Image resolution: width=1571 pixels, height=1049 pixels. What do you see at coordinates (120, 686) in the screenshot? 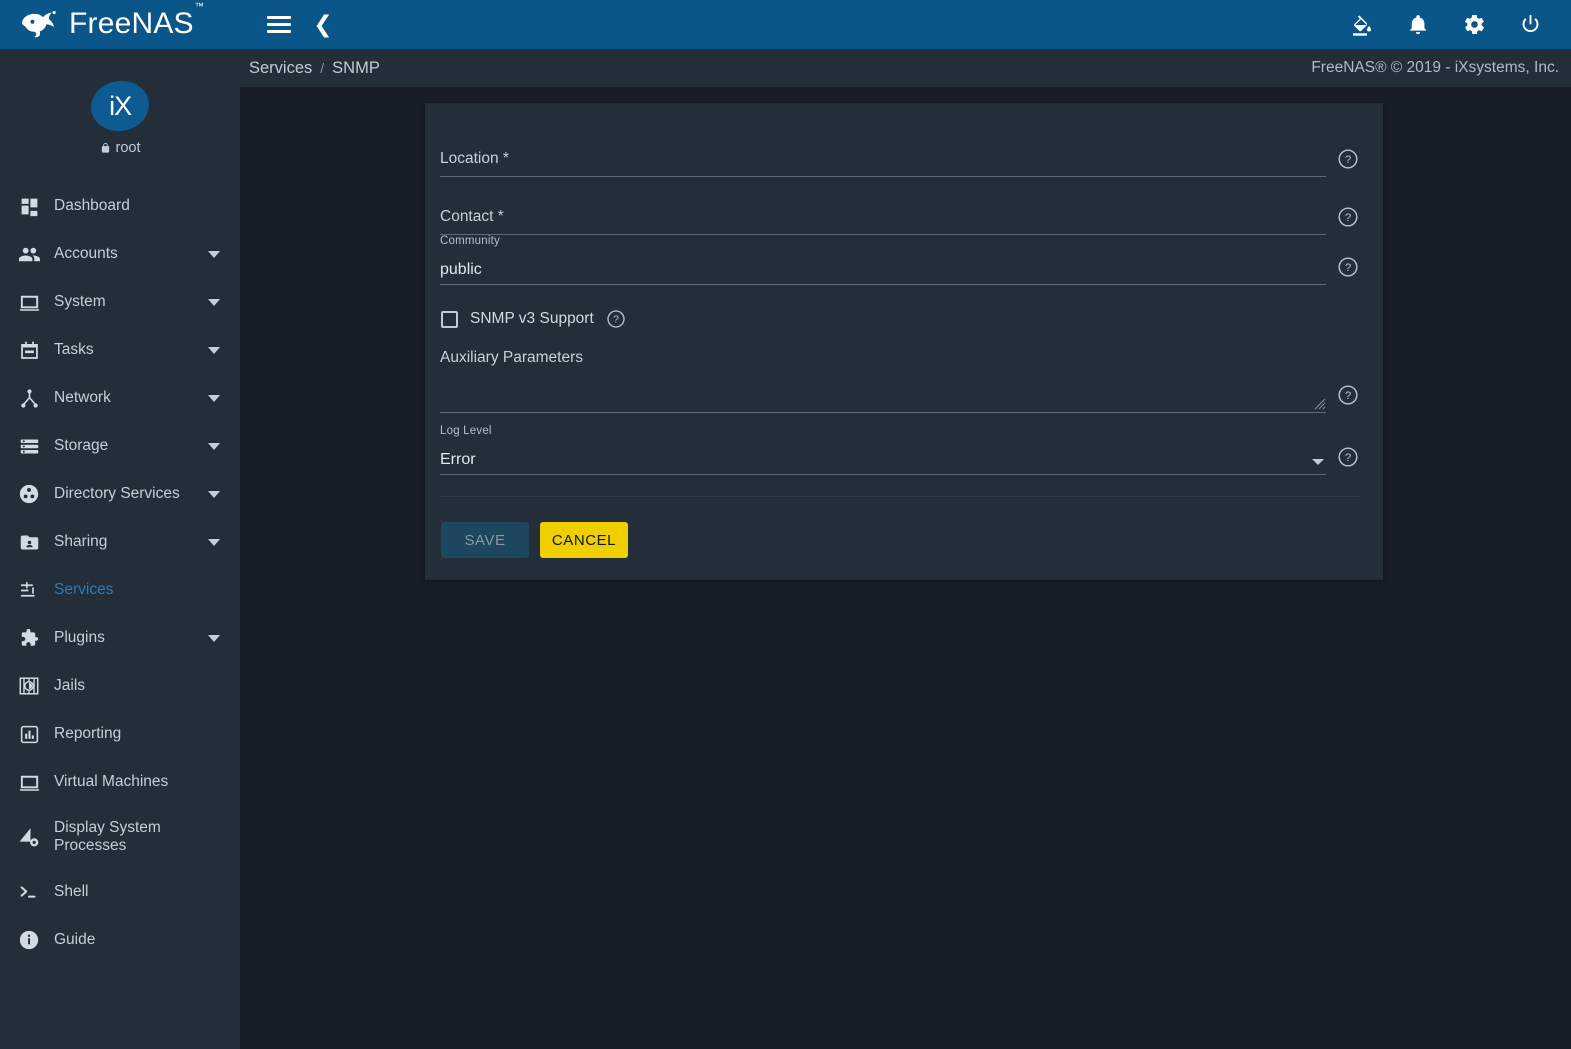
I see `sidebar-item-jails: Jails` at bounding box center [120, 686].